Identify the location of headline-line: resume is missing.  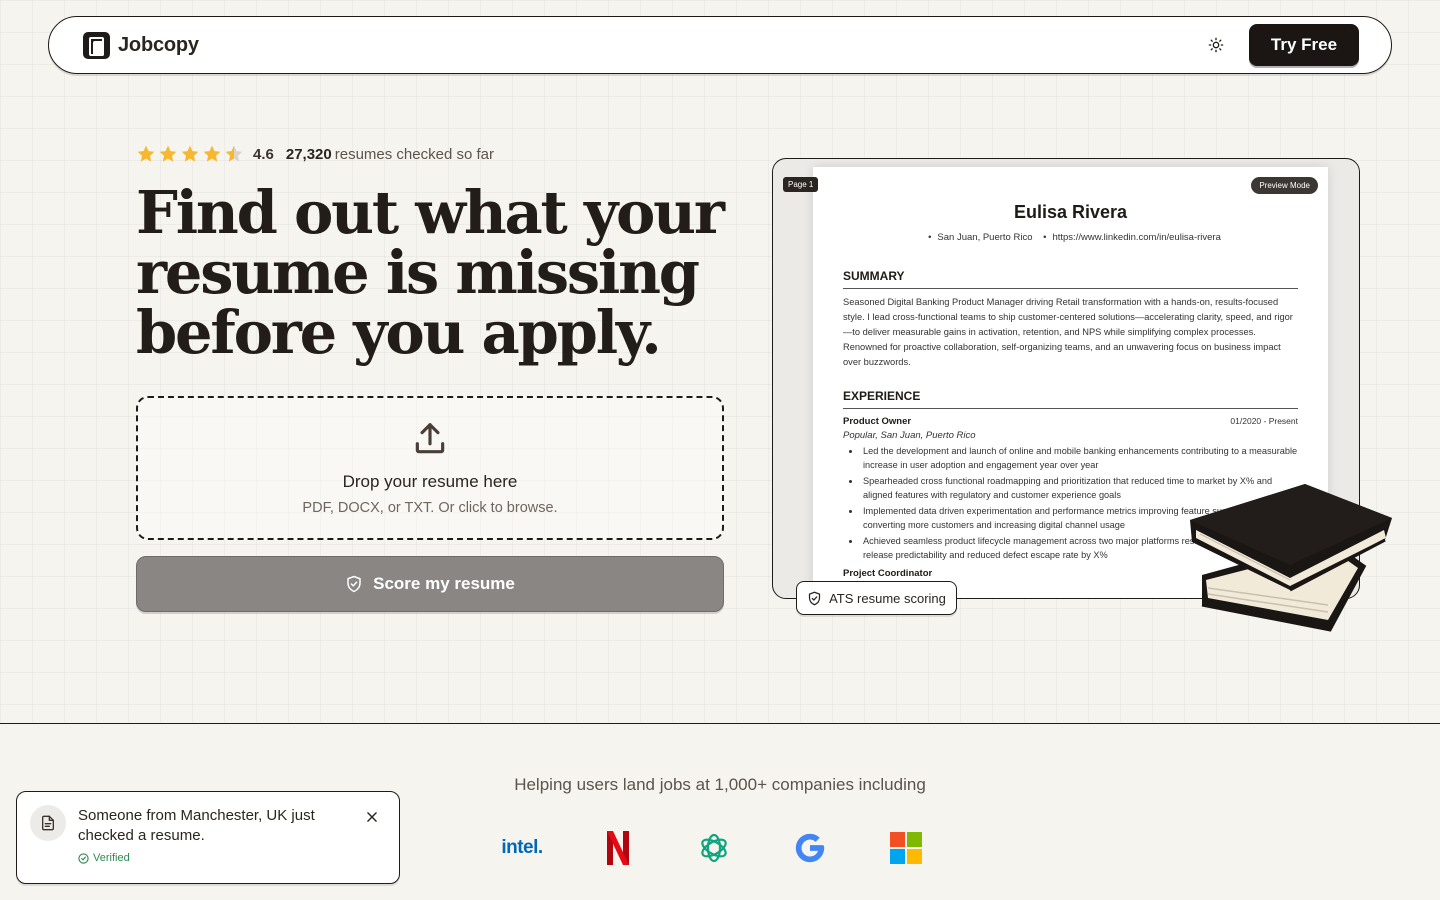
(418, 272).